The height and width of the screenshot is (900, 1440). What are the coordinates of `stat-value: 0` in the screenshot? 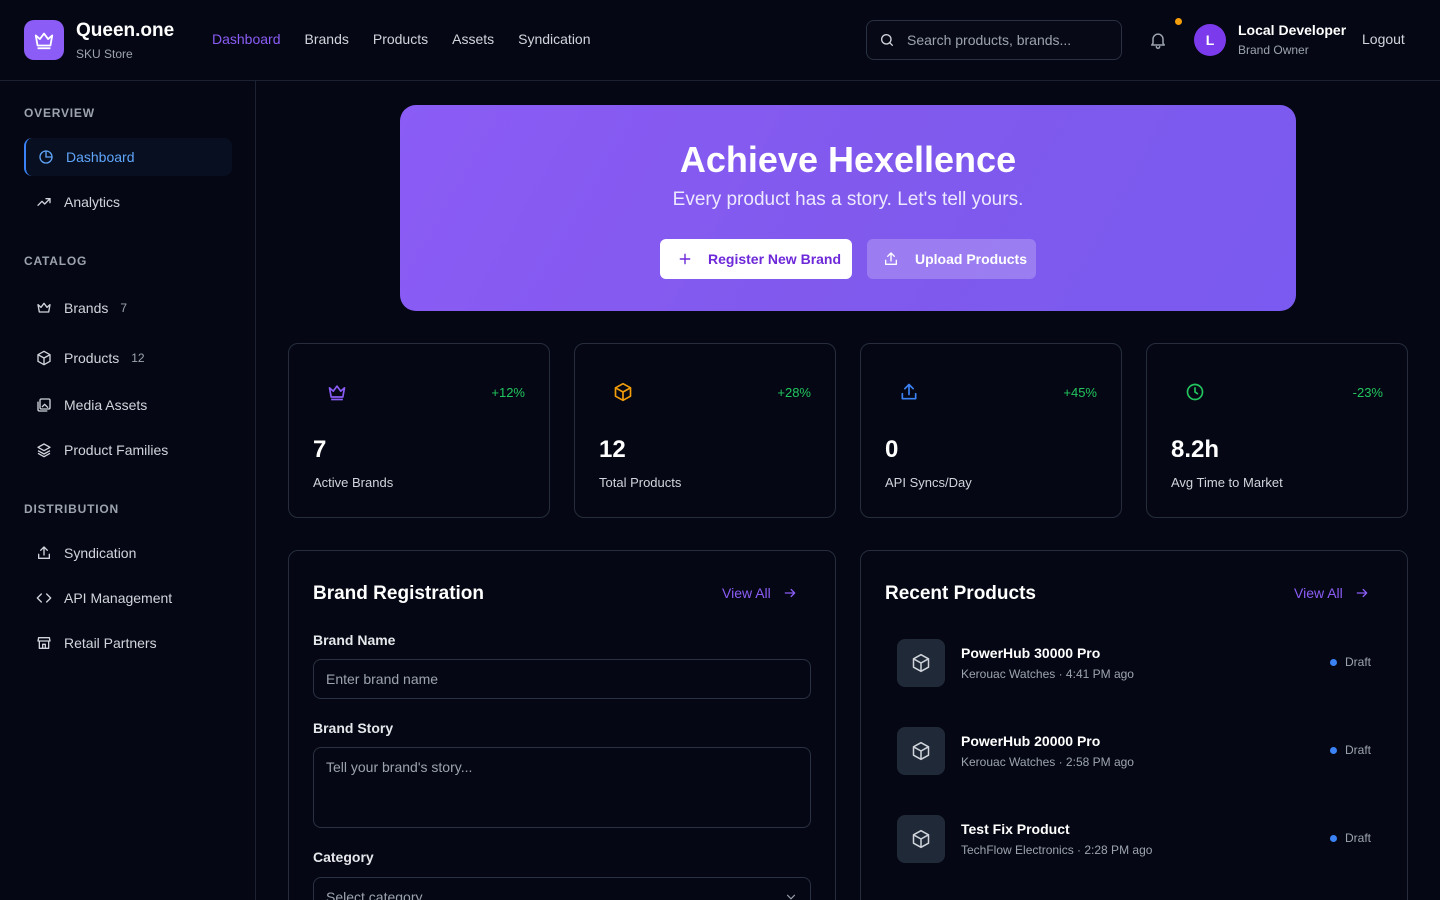 It's located at (892, 449).